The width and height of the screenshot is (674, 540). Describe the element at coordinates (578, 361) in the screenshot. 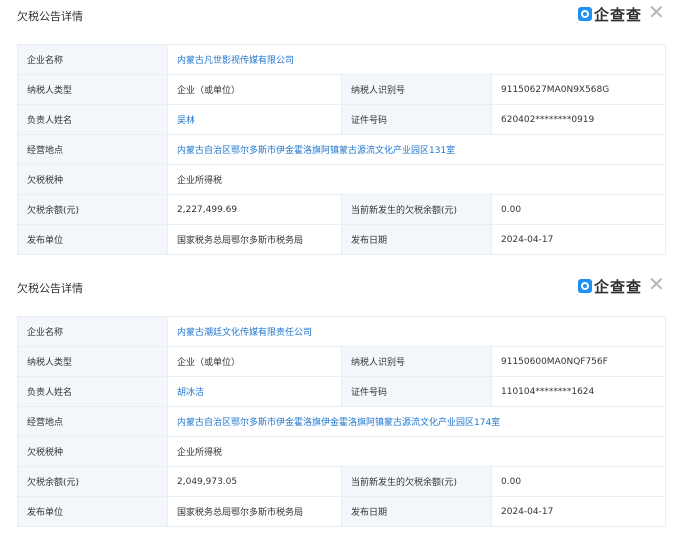

I see `taxpayer-id-value: 91150600MA0NQF756F` at that location.